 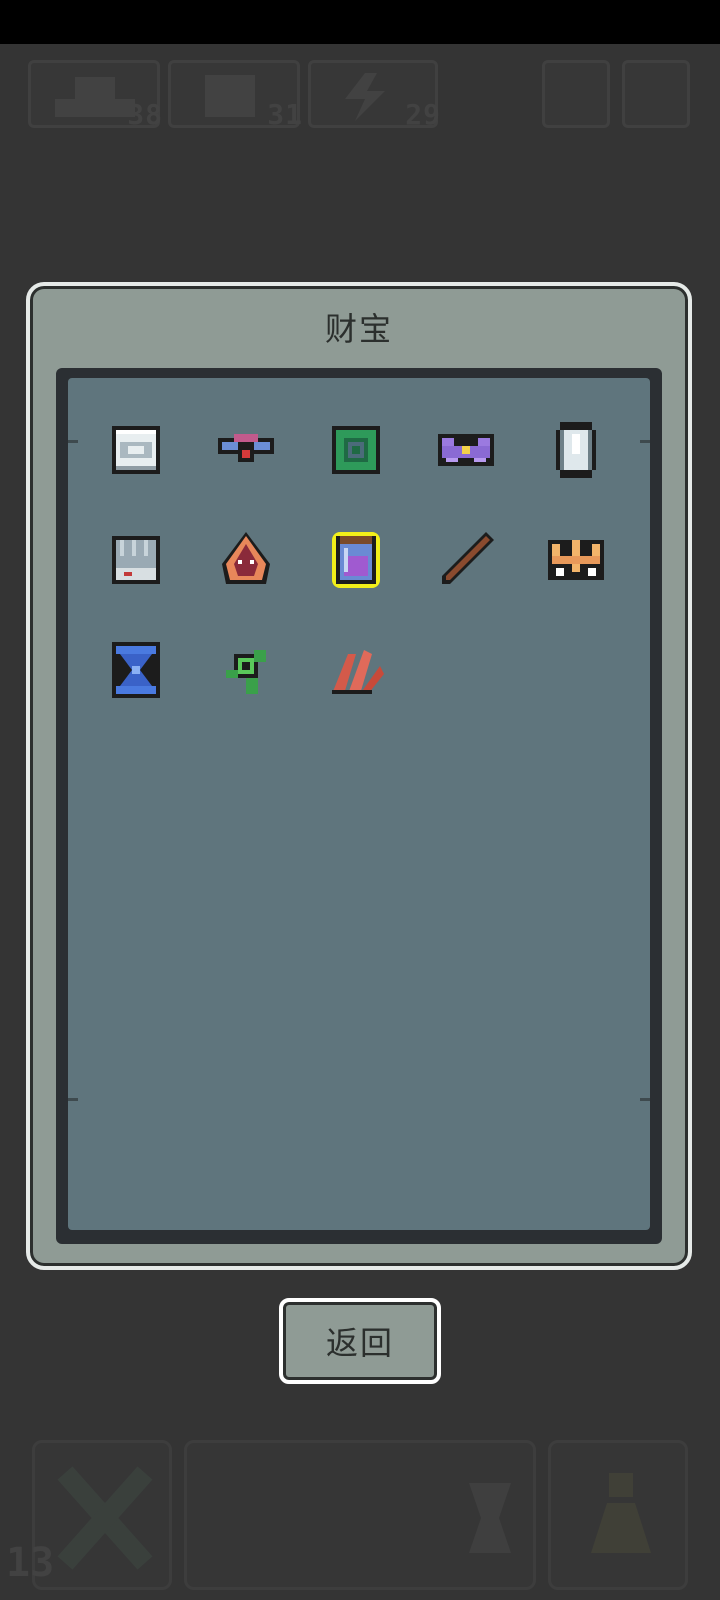 I want to click on stat-energy-value: 29, so click(x=423, y=114).